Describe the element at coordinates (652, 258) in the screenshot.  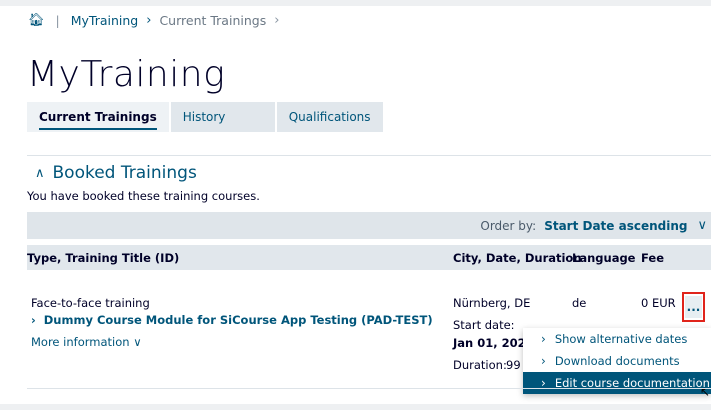
I see `header-fee: Fee` at that location.